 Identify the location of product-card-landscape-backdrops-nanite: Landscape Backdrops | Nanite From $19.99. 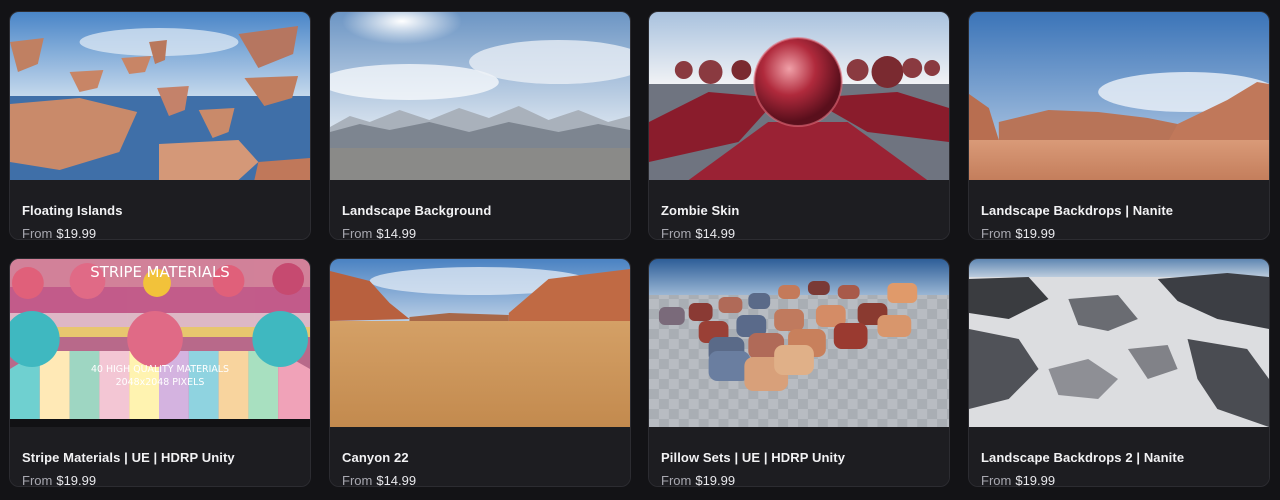
(1119, 125).